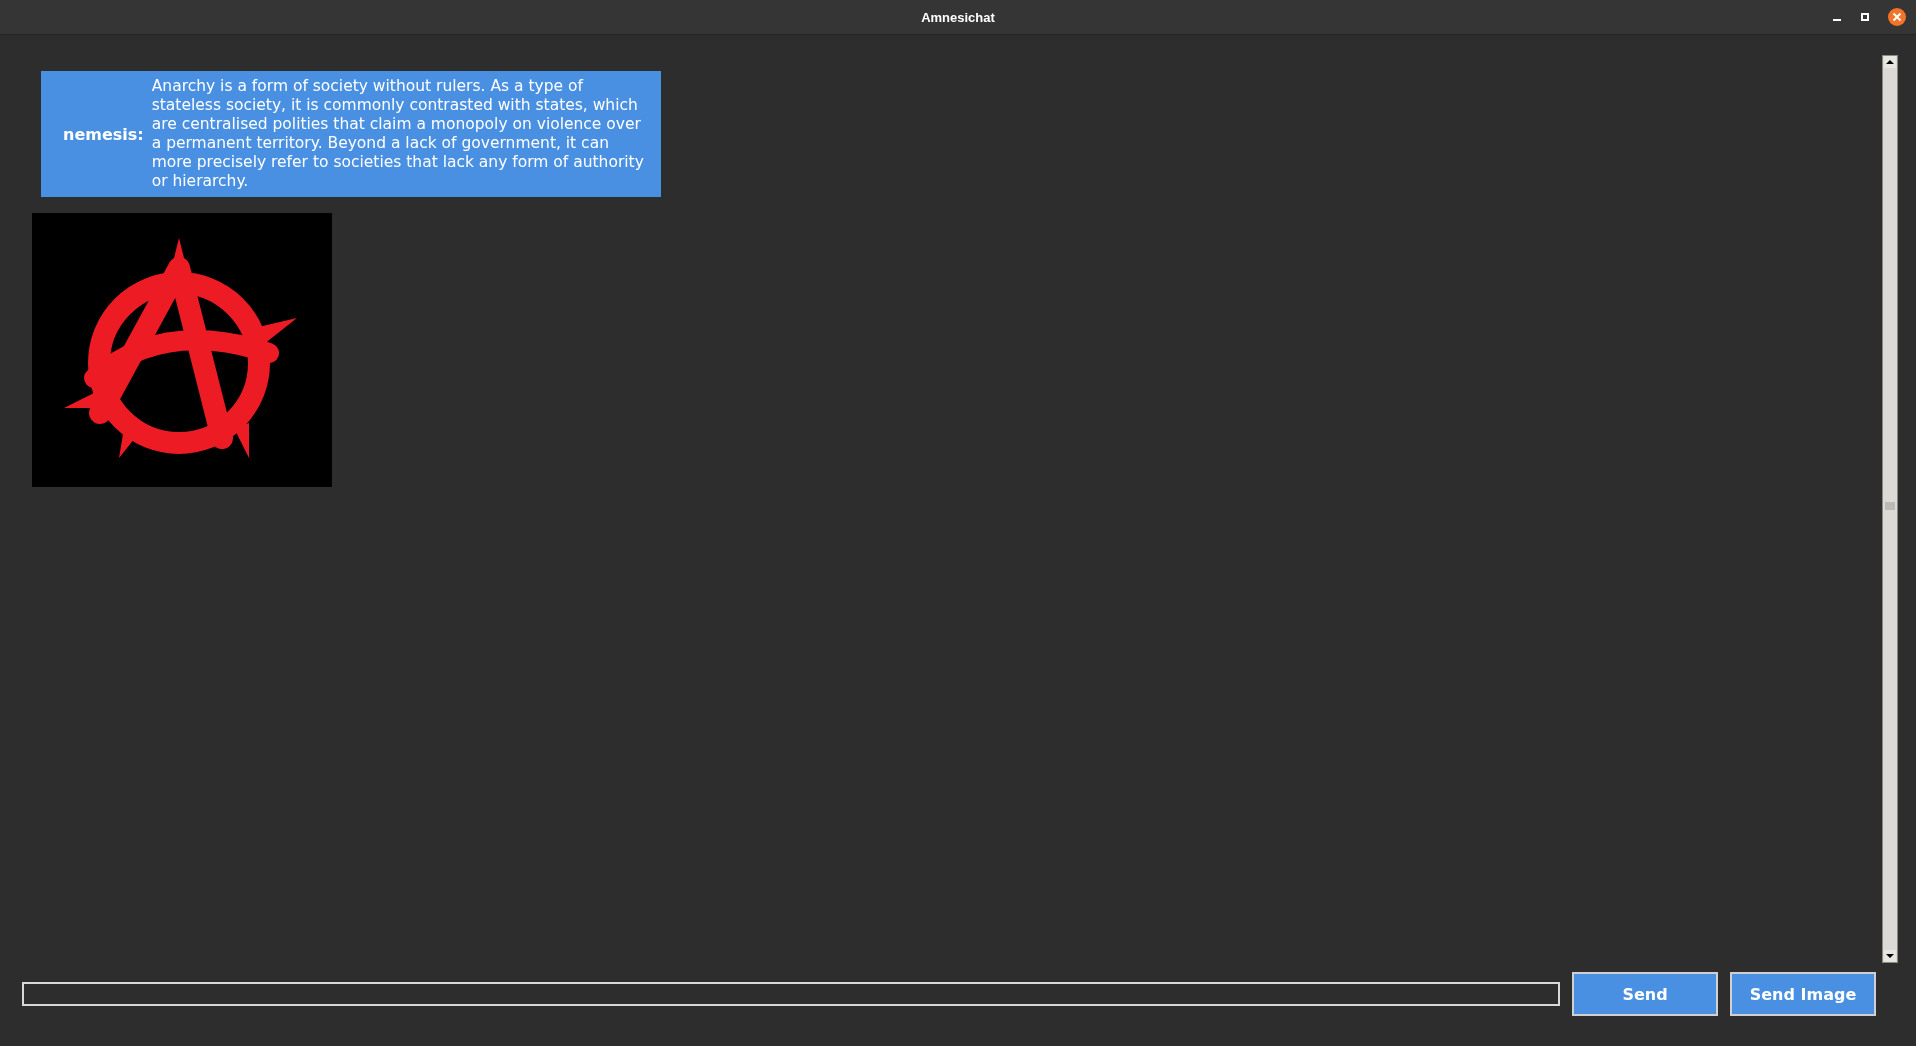 The image size is (1916, 1046). What do you see at coordinates (103, 134) in the screenshot?
I see `sender-name: nemesis:` at bounding box center [103, 134].